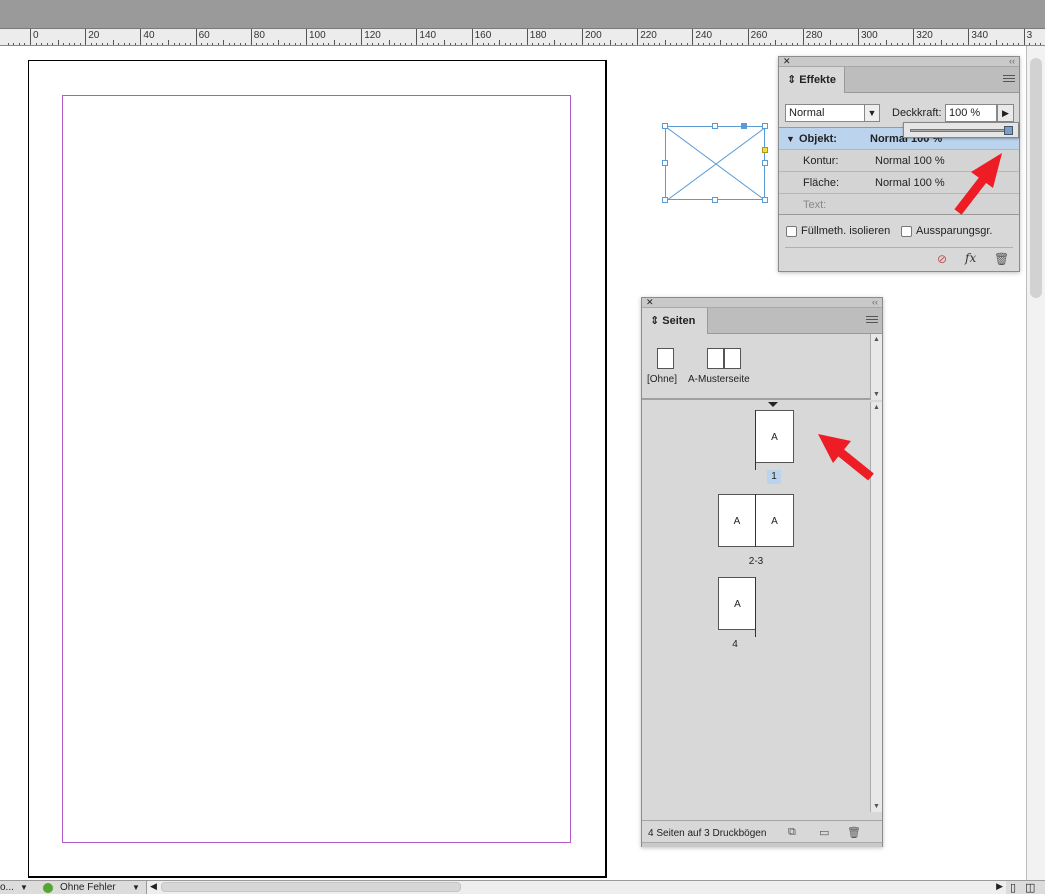  Describe the element at coordinates (704, 35) in the screenshot. I see `ruler-label: 240` at that location.